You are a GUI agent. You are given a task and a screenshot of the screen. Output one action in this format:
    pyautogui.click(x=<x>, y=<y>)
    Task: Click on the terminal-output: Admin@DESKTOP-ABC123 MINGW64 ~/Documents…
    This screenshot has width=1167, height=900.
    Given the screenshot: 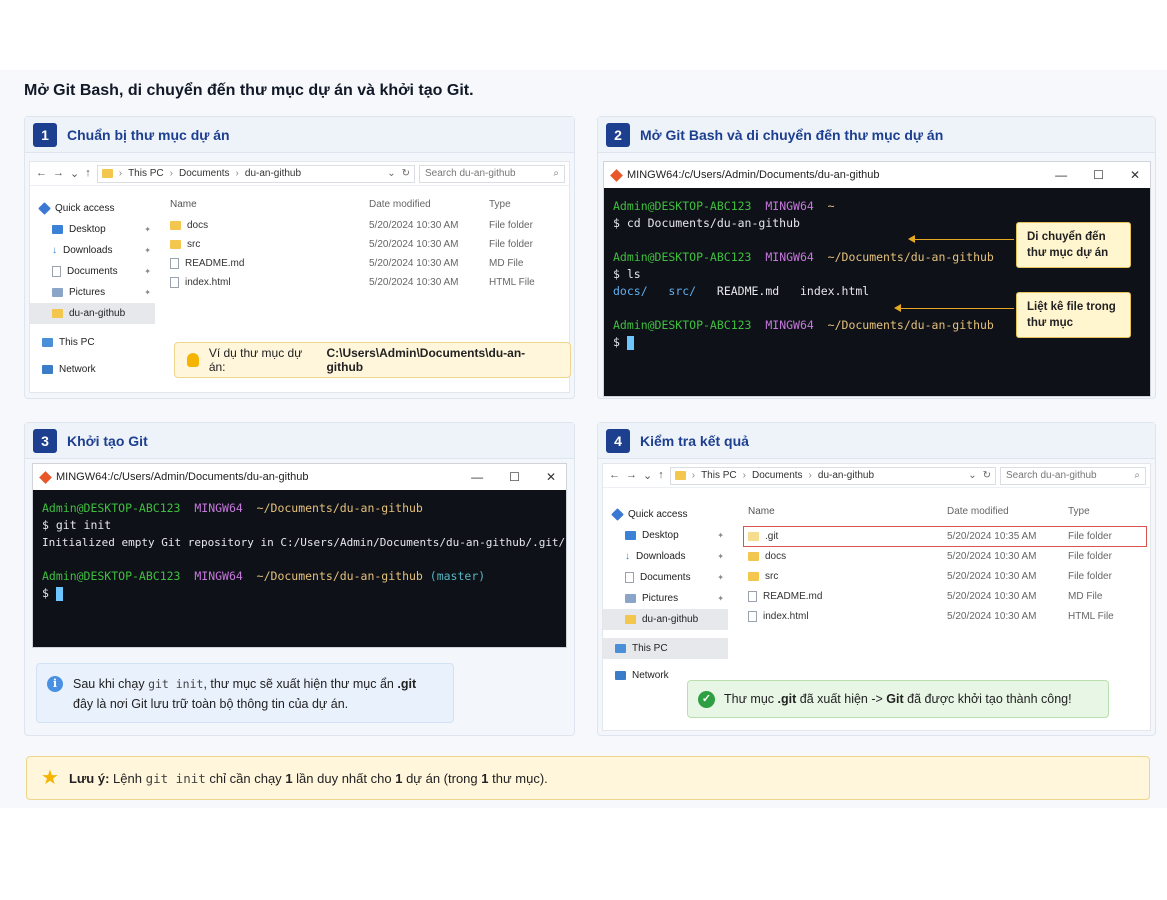 What is the action you would take?
    pyautogui.click(x=299, y=551)
    